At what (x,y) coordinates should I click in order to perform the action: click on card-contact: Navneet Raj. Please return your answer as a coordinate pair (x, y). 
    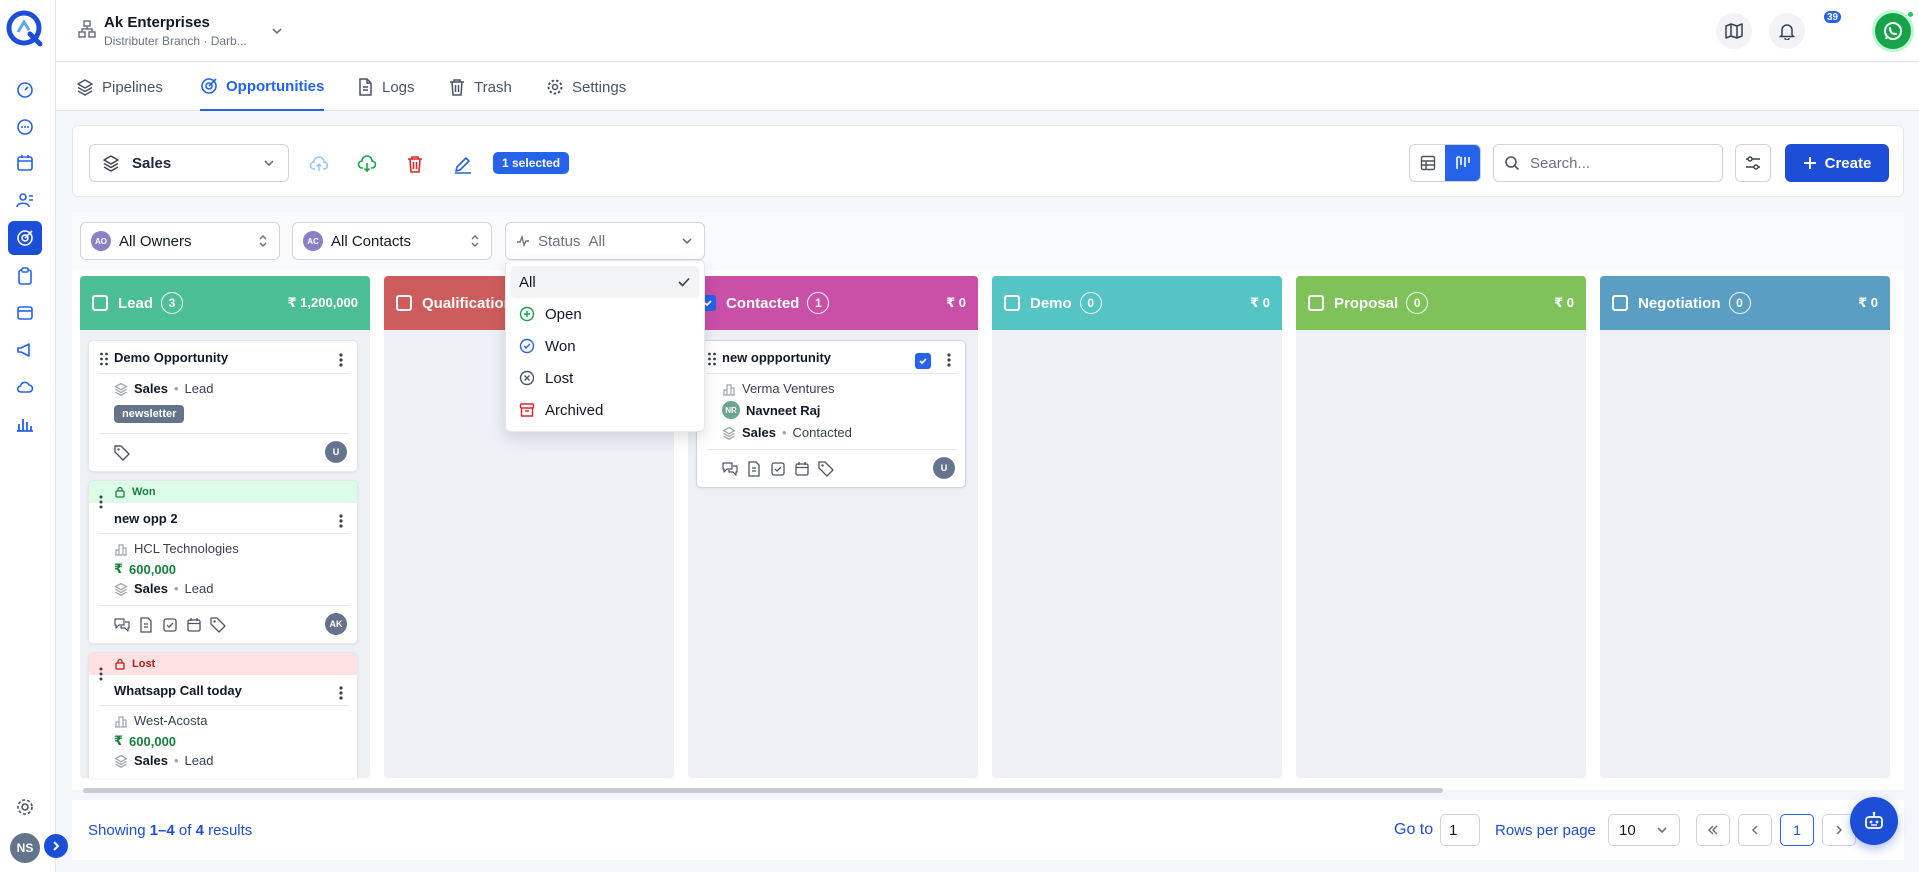
    Looking at the image, I should click on (783, 410).